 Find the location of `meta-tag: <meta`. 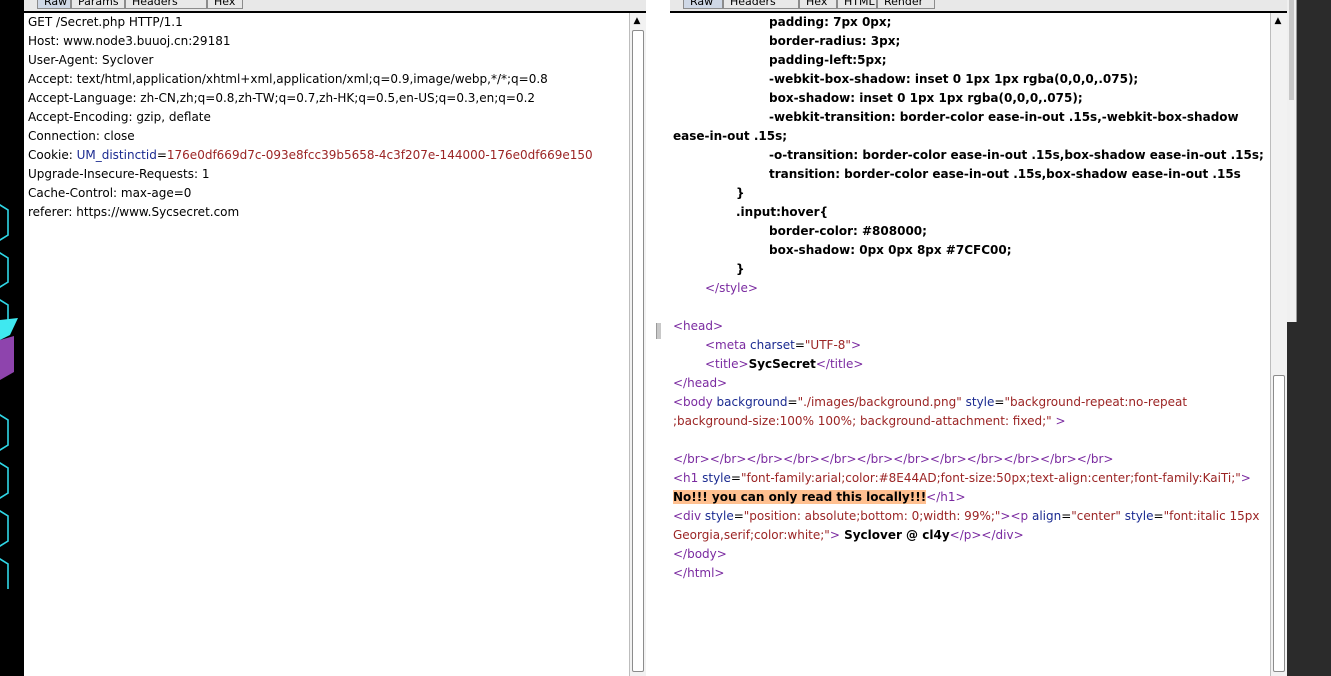

meta-tag: <meta is located at coordinates (726, 345).